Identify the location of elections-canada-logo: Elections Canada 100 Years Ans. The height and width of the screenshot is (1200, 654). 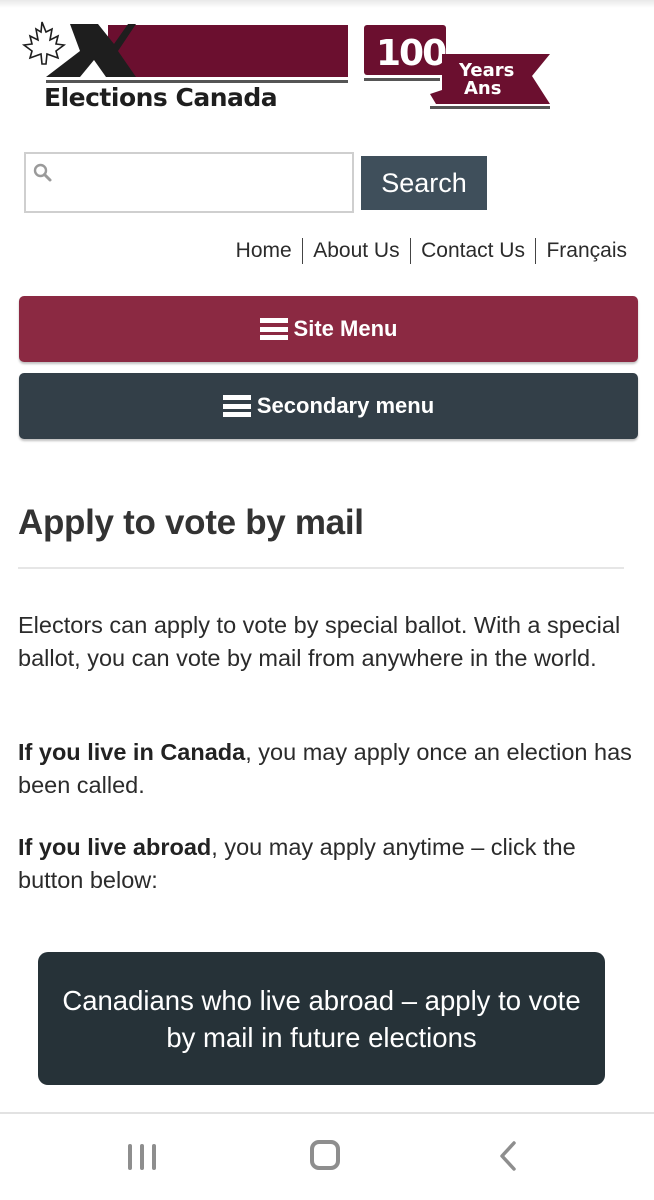
(288, 64).